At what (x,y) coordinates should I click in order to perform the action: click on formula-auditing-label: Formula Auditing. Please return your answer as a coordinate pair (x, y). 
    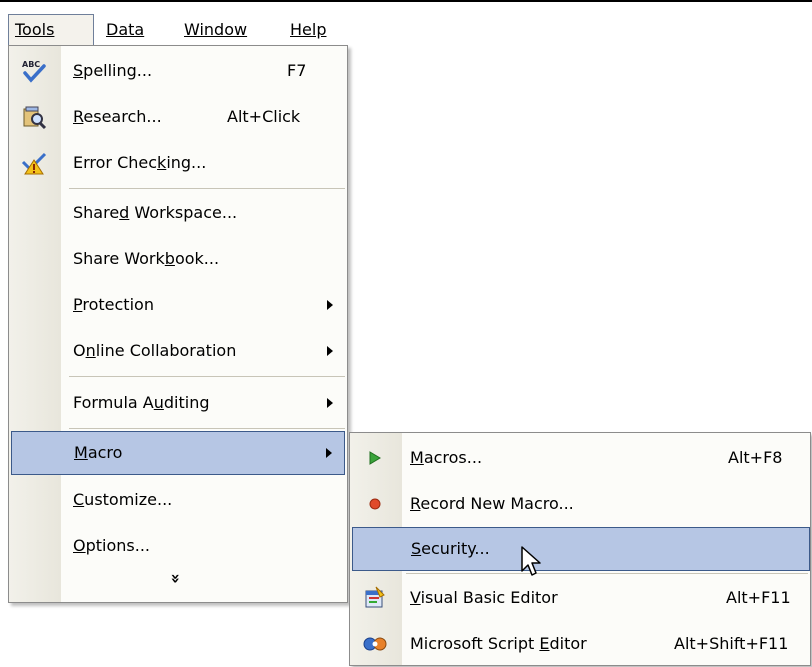
    Looking at the image, I should click on (141, 402).